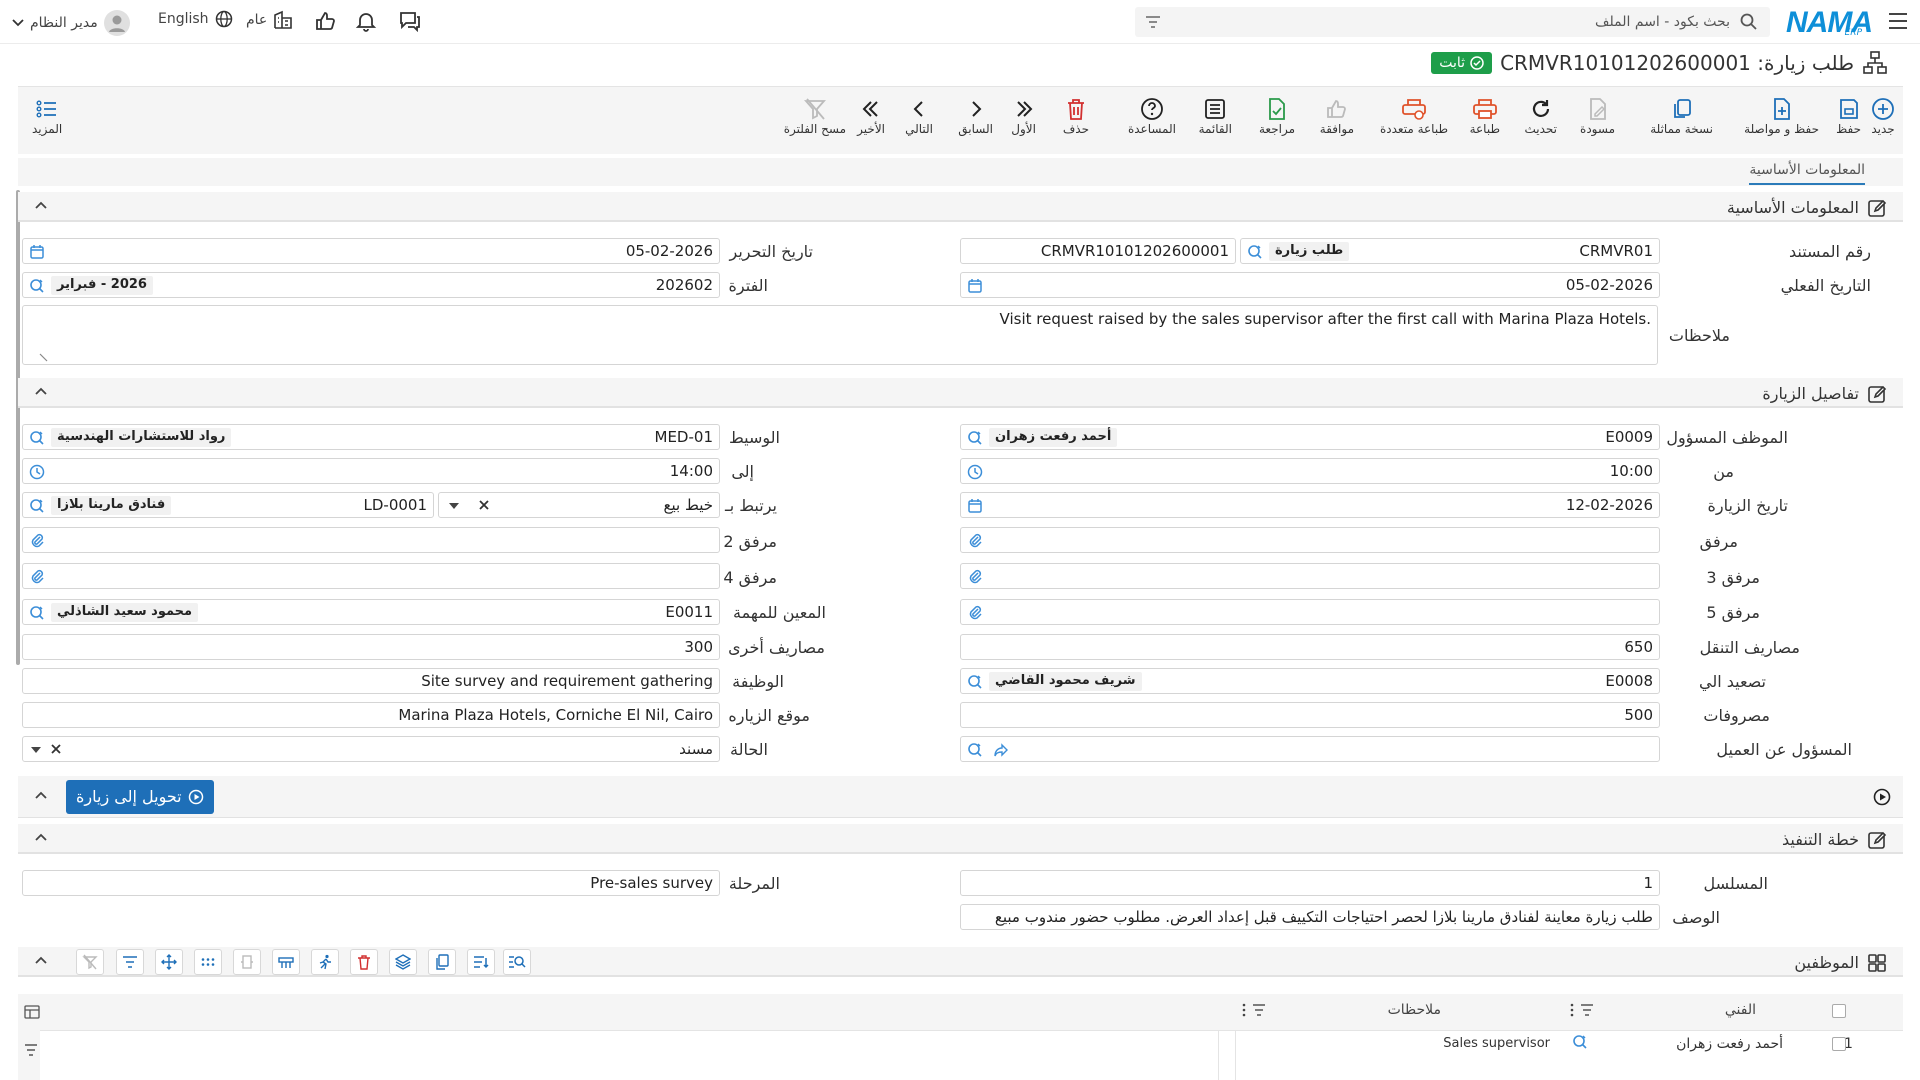 The image size is (1920, 1080). What do you see at coordinates (1740, 1010) in the screenshot?
I see `column-header-tech: الفني` at bounding box center [1740, 1010].